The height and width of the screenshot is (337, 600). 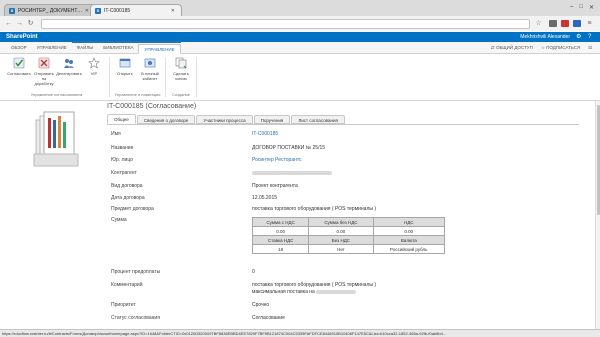 What do you see at coordinates (571, 7) in the screenshot?
I see `minimize-icon: –` at bounding box center [571, 7].